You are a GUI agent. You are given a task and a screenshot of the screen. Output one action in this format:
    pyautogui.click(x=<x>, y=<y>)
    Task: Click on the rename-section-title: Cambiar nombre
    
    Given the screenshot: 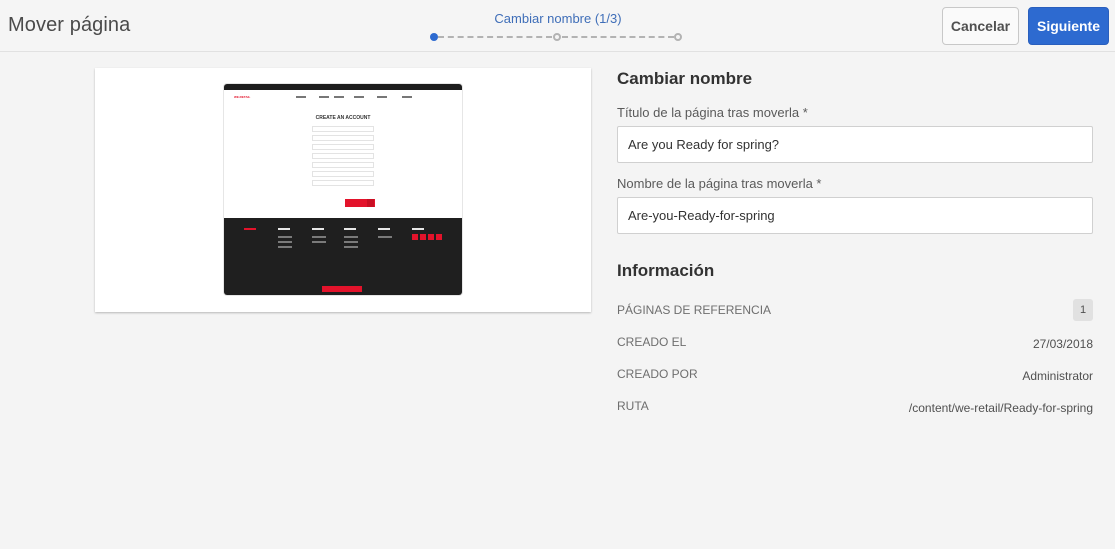 What is the action you would take?
    pyautogui.click(x=685, y=78)
    